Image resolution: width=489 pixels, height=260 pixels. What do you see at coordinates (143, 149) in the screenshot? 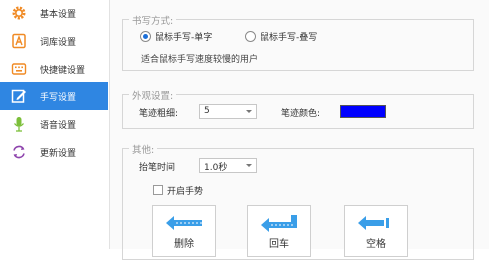
I see `group-title: 其他:` at bounding box center [143, 149].